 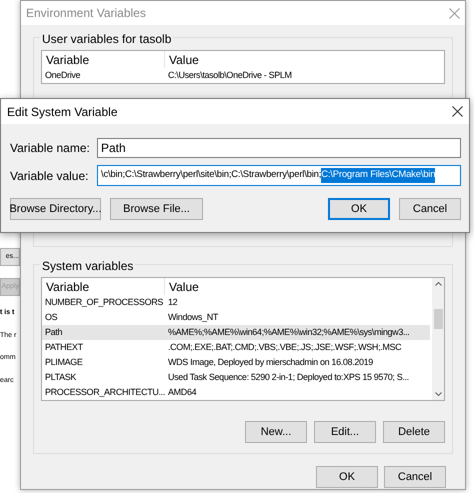 I want to click on table-cell-text: 12, so click(x=172, y=302).